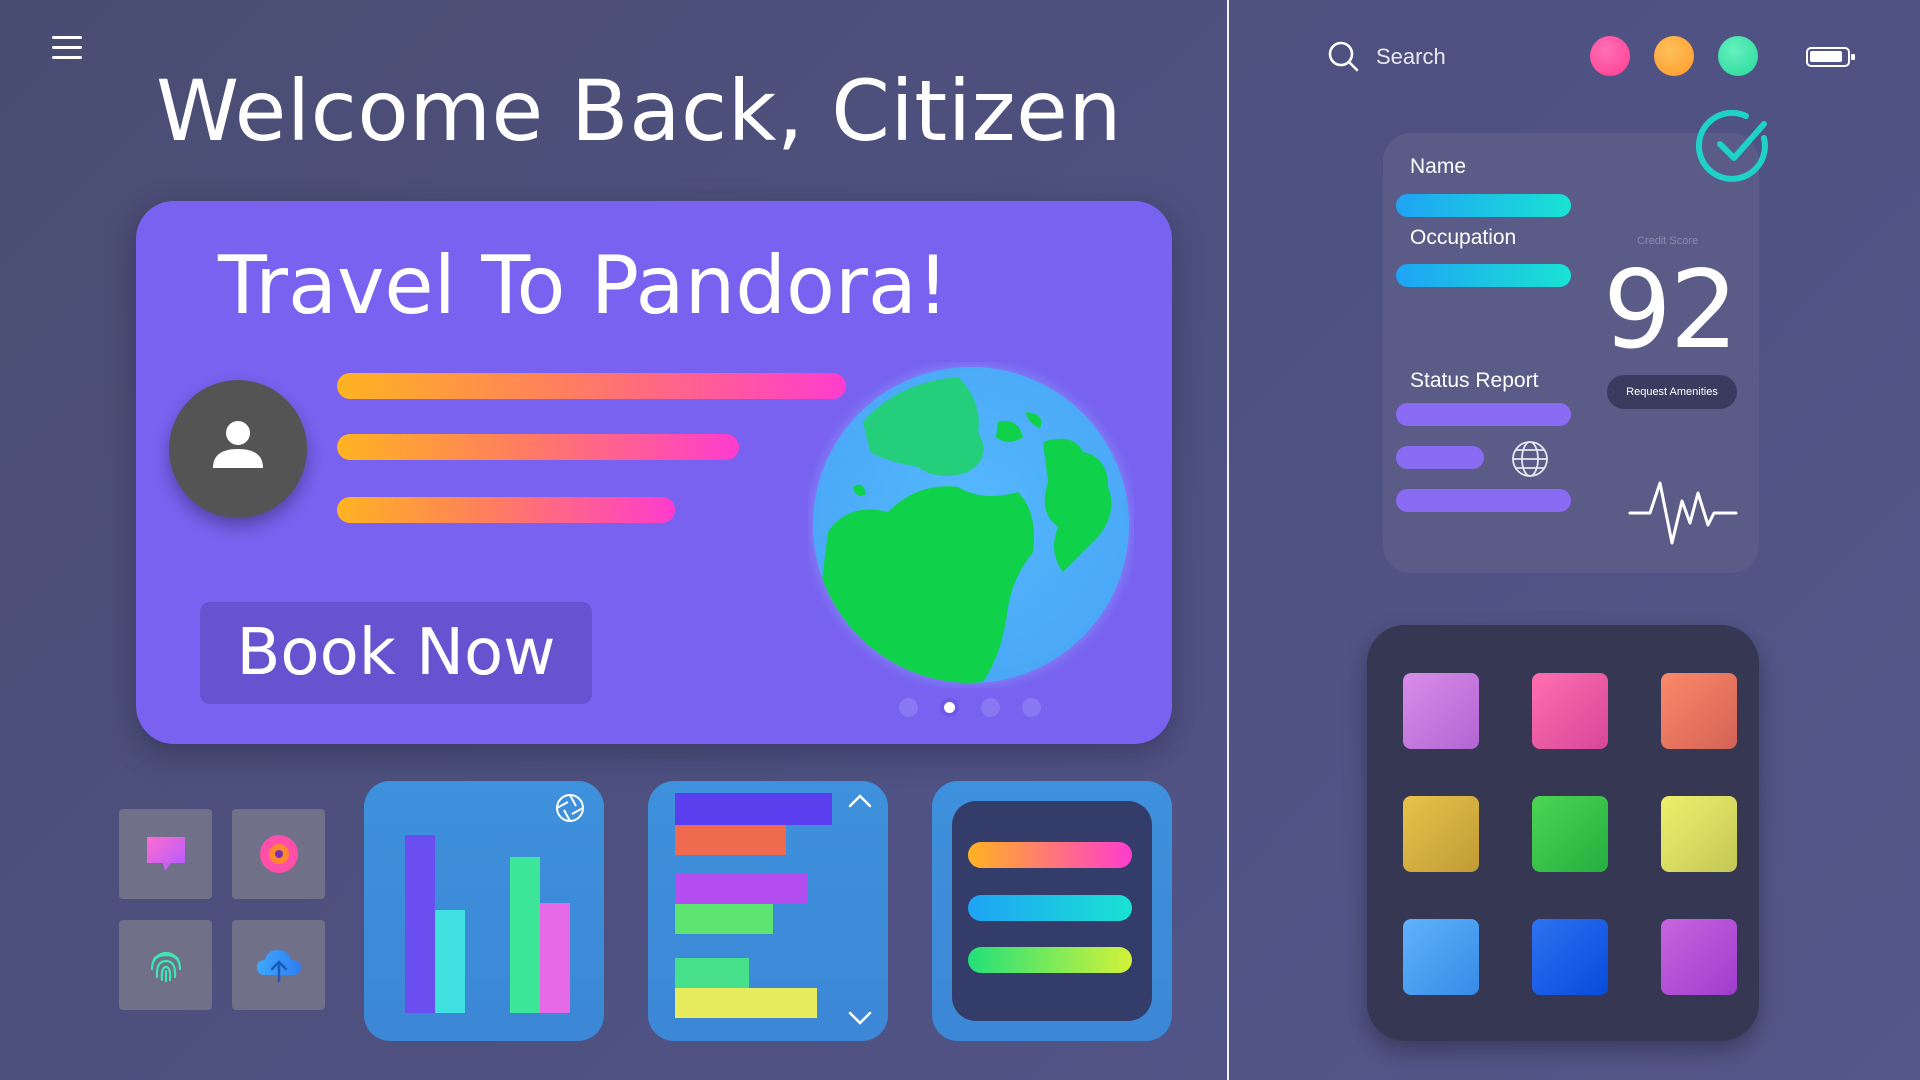 The width and height of the screenshot is (1920, 1080). Describe the element at coordinates (1830, 57) in the screenshot. I see `battery-icon` at that location.